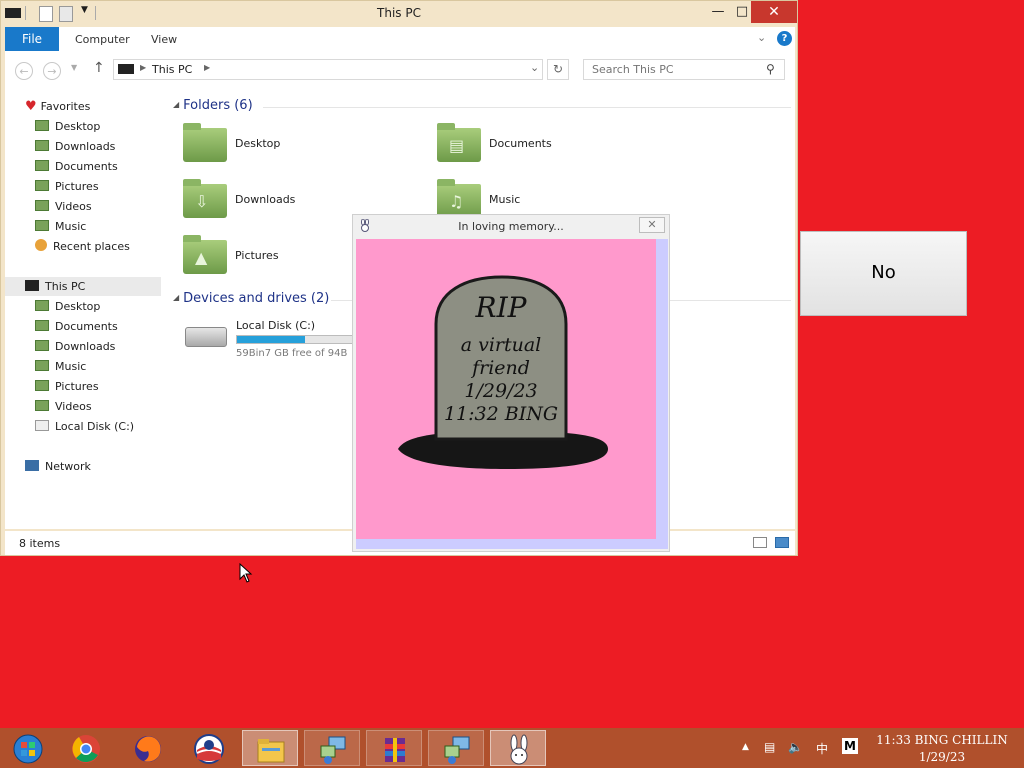 Image resolution: width=1024 pixels, height=768 pixels. I want to click on navigation-bar: ← → ▼ ↑ ▶ This PC ▶ ⌄ ↻ ⚲, so click(400, 70).